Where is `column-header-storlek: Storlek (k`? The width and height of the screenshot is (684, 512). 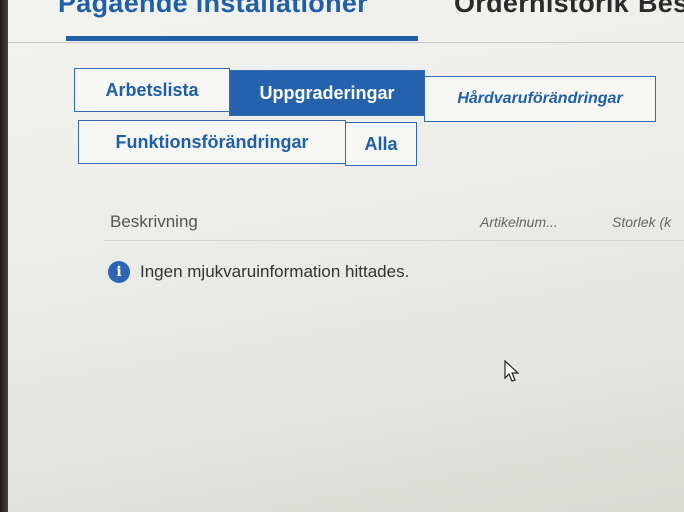
column-header-storlek: Storlek (k is located at coordinates (641, 222).